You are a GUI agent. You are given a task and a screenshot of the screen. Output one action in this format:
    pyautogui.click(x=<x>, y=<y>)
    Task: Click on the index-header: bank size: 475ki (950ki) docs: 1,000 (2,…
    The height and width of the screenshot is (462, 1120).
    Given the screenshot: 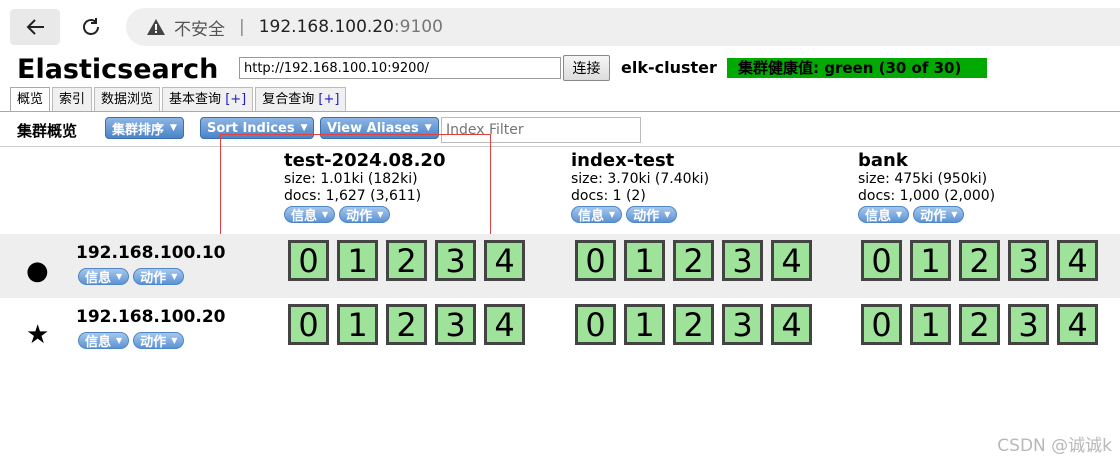 What is the action you would take?
    pyautogui.click(x=927, y=187)
    